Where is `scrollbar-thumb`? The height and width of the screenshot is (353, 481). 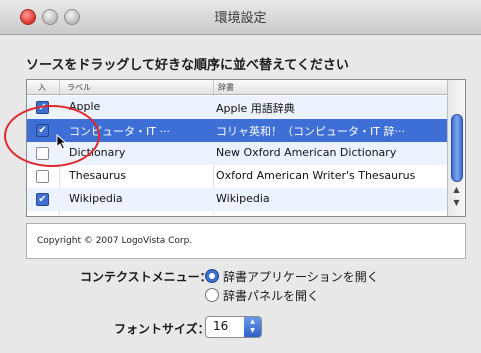 scrollbar-thumb is located at coordinates (457, 148).